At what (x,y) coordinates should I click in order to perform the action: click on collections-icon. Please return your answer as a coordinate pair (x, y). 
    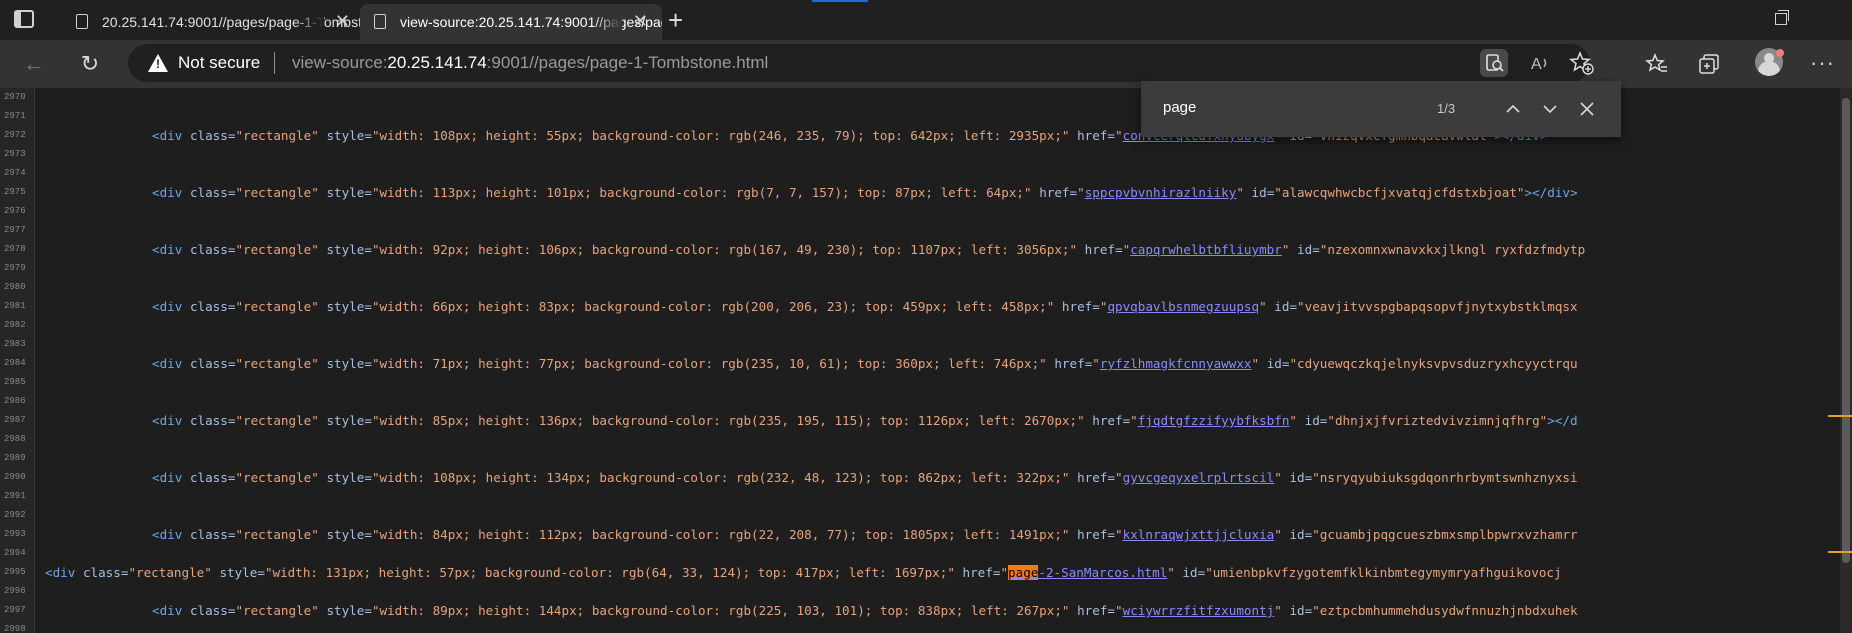
    Looking at the image, I should click on (1709, 64).